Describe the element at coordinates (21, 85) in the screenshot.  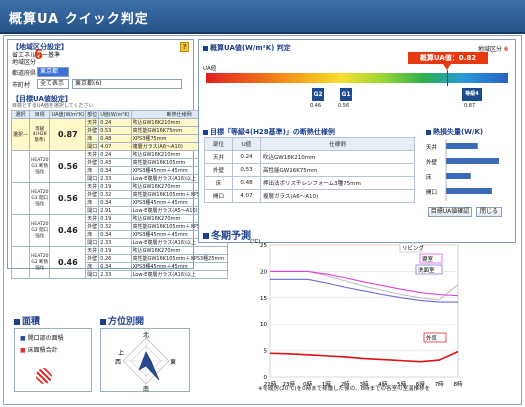
I see `city-label: 市町村` at that location.